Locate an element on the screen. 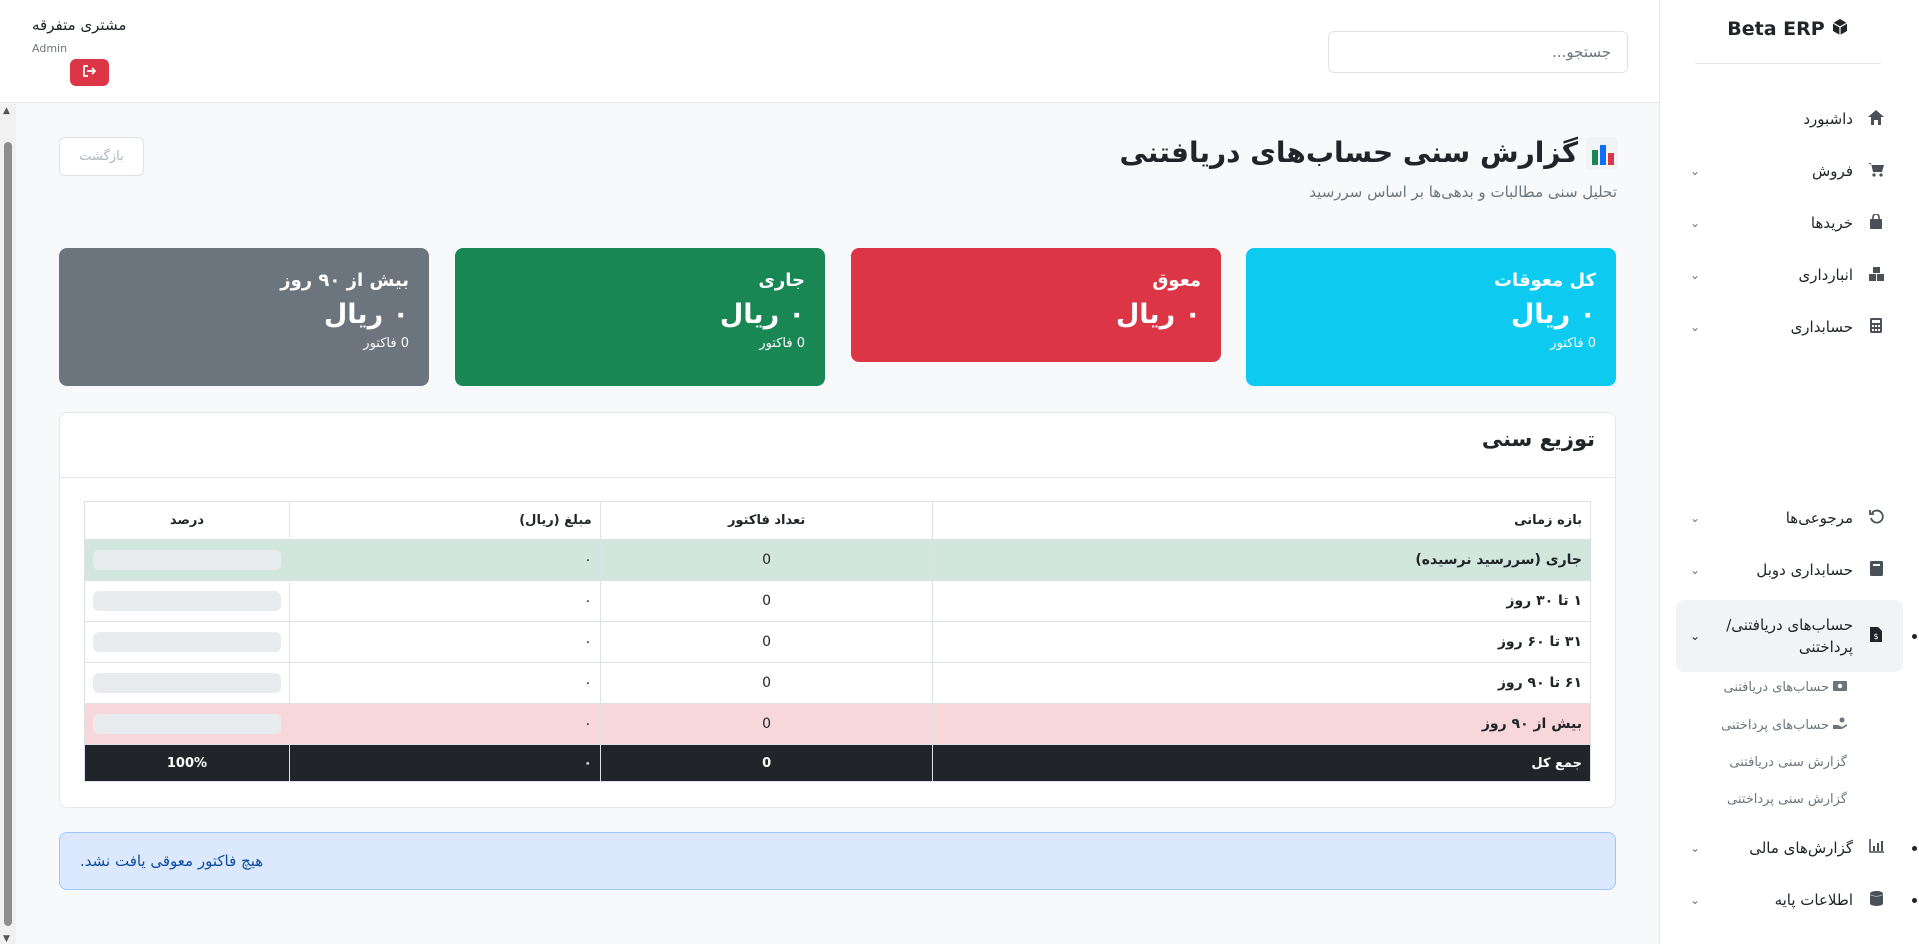 This screenshot has width=1919, height=944. undo-icon is located at coordinates (1876, 518).